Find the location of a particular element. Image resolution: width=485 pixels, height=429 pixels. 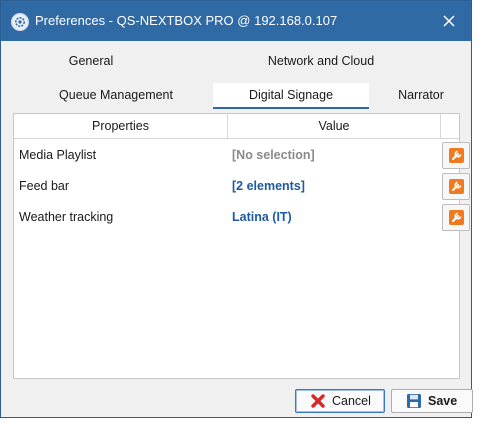

grid-row-weather-tracking: Weather tracking Latina (IT) is located at coordinates (242, 217).